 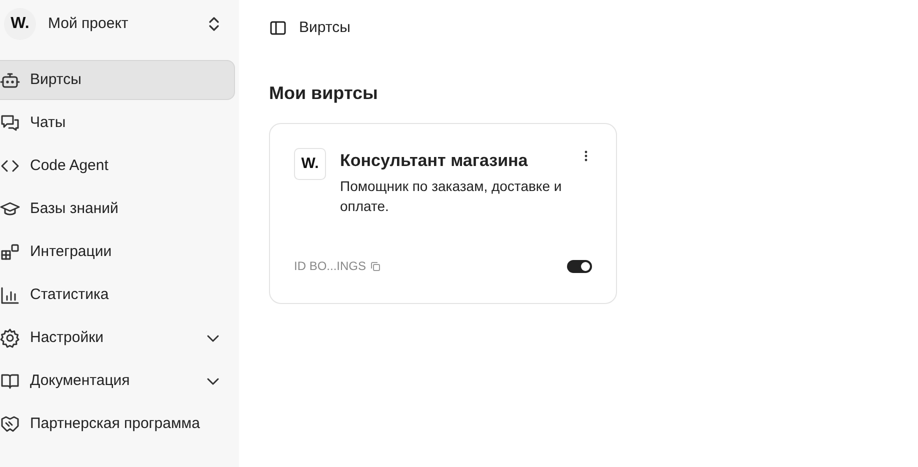 What do you see at coordinates (117, 295) in the screenshot?
I see `sidebar-item: Статистика` at bounding box center [117, 295].